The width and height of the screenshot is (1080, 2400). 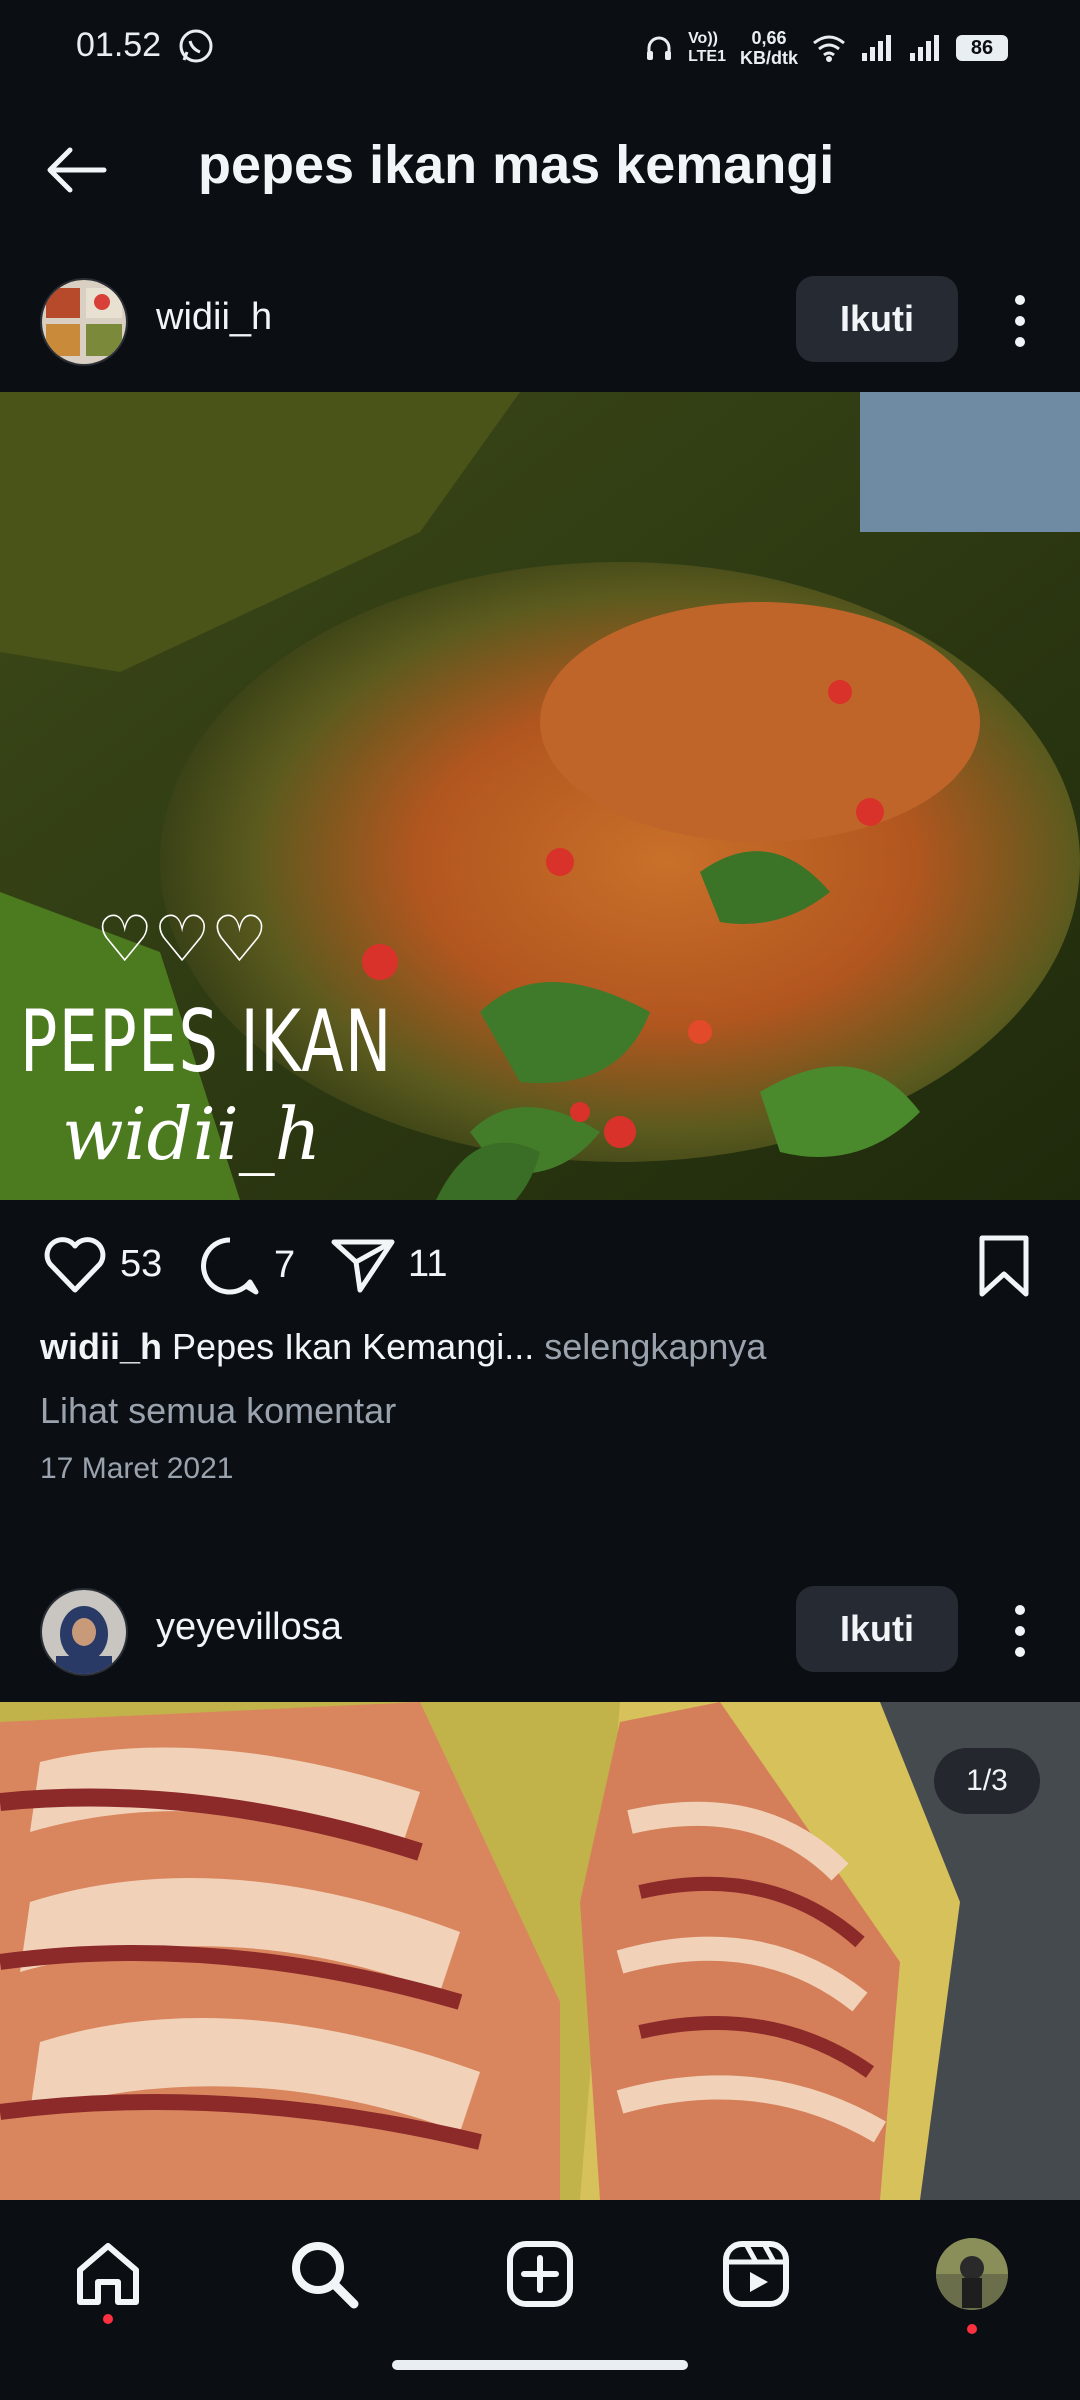 I want to click on image-overlay-username: widii_h, so click(x=192, y=1134).